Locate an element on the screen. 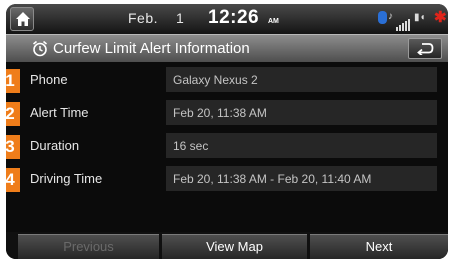 This screenshot has width=452, height=262. date-month: Feb. is located at coordinates (143, 18).